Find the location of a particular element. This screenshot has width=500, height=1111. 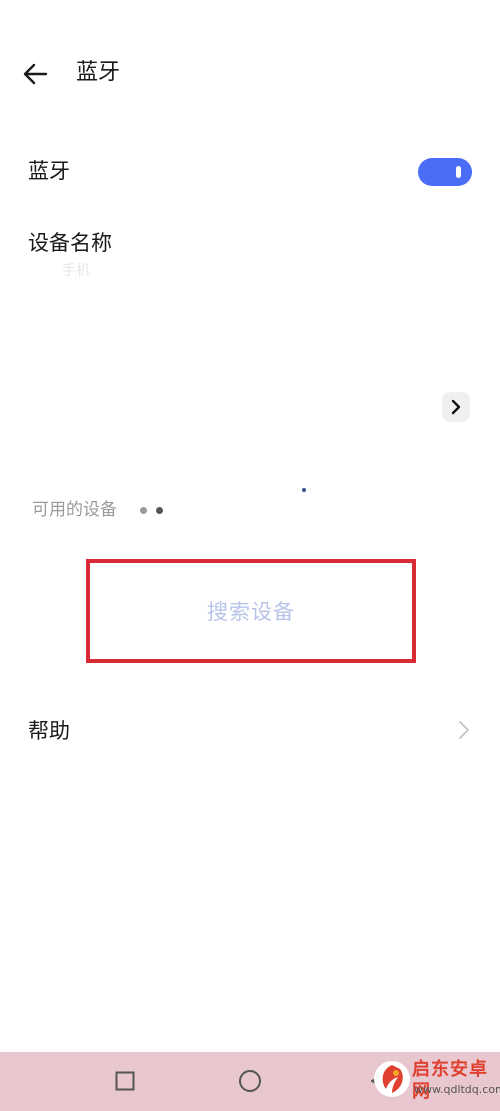

circle-icon is located at coordinates (250, 1081).